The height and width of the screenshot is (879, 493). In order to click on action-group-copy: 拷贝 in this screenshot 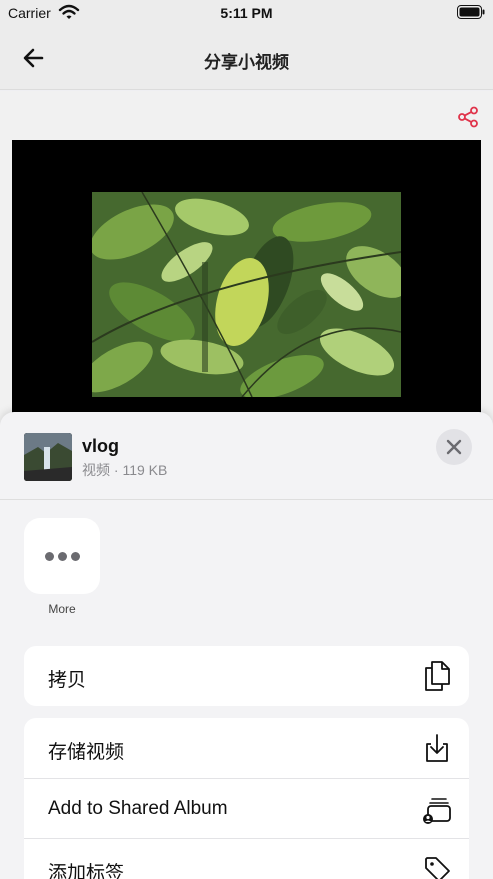, I will do `click(246, 676)`.